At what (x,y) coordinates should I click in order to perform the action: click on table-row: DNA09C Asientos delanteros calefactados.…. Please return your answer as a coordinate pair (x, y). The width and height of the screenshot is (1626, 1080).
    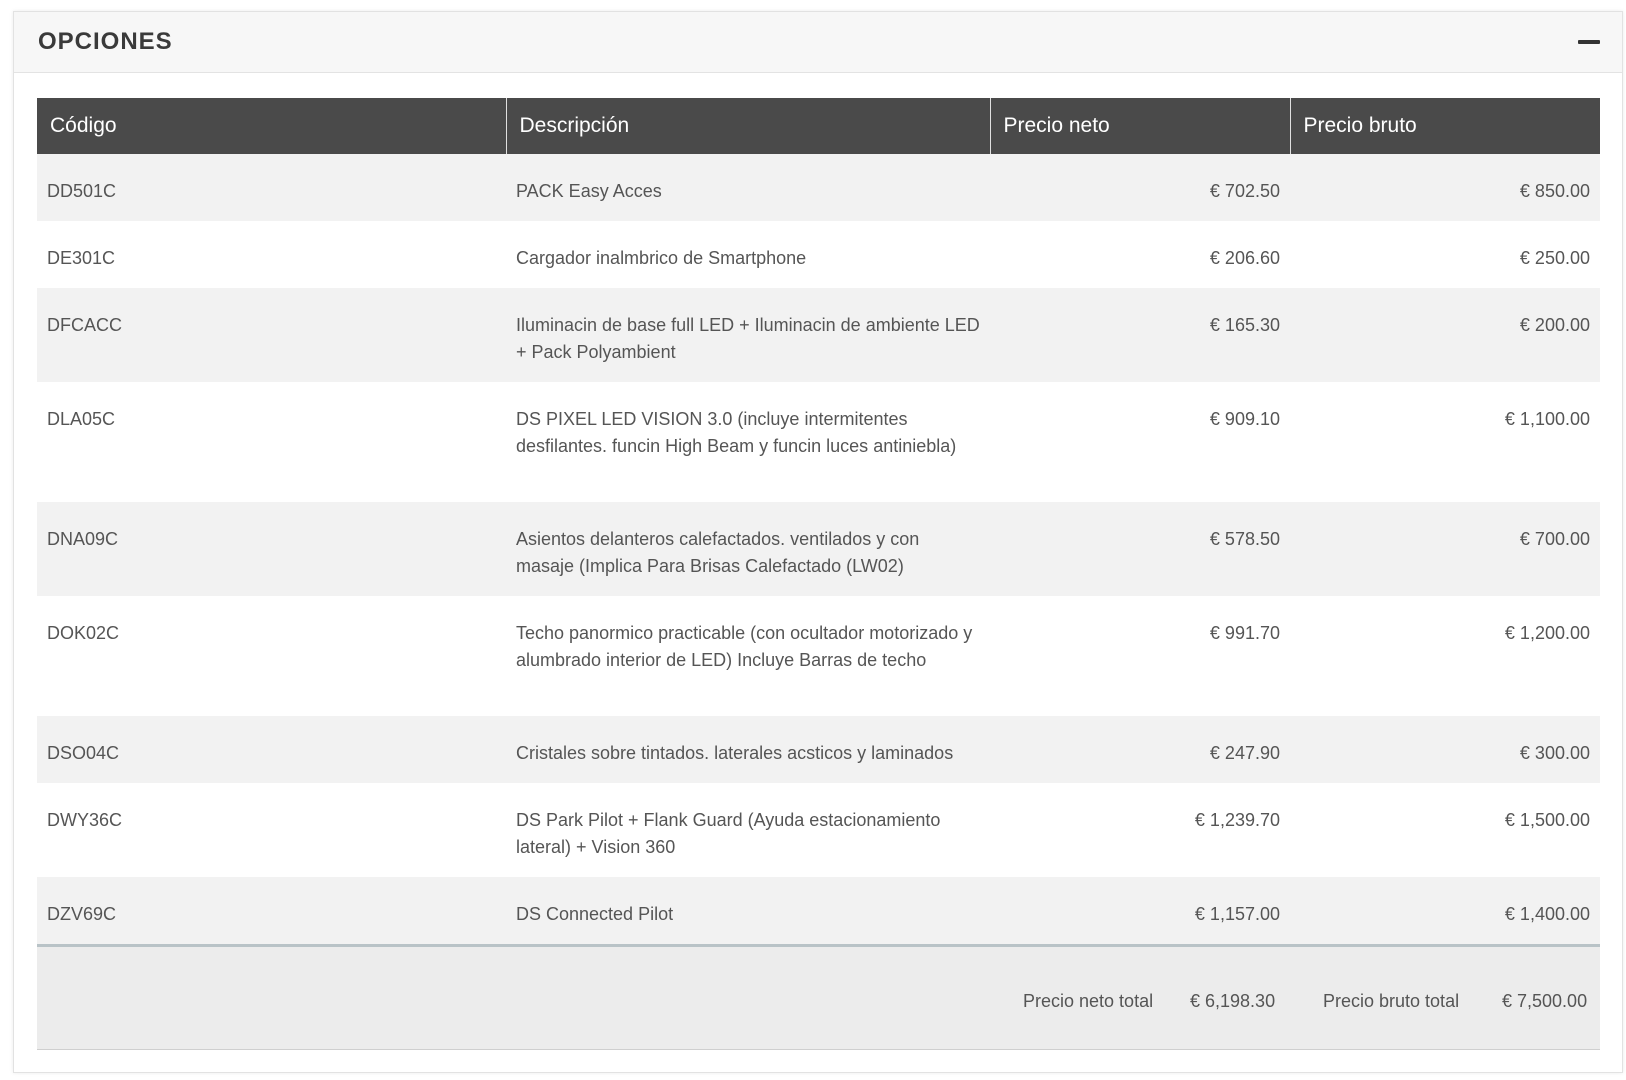
    Looking at the image, I should click on (818, 549).